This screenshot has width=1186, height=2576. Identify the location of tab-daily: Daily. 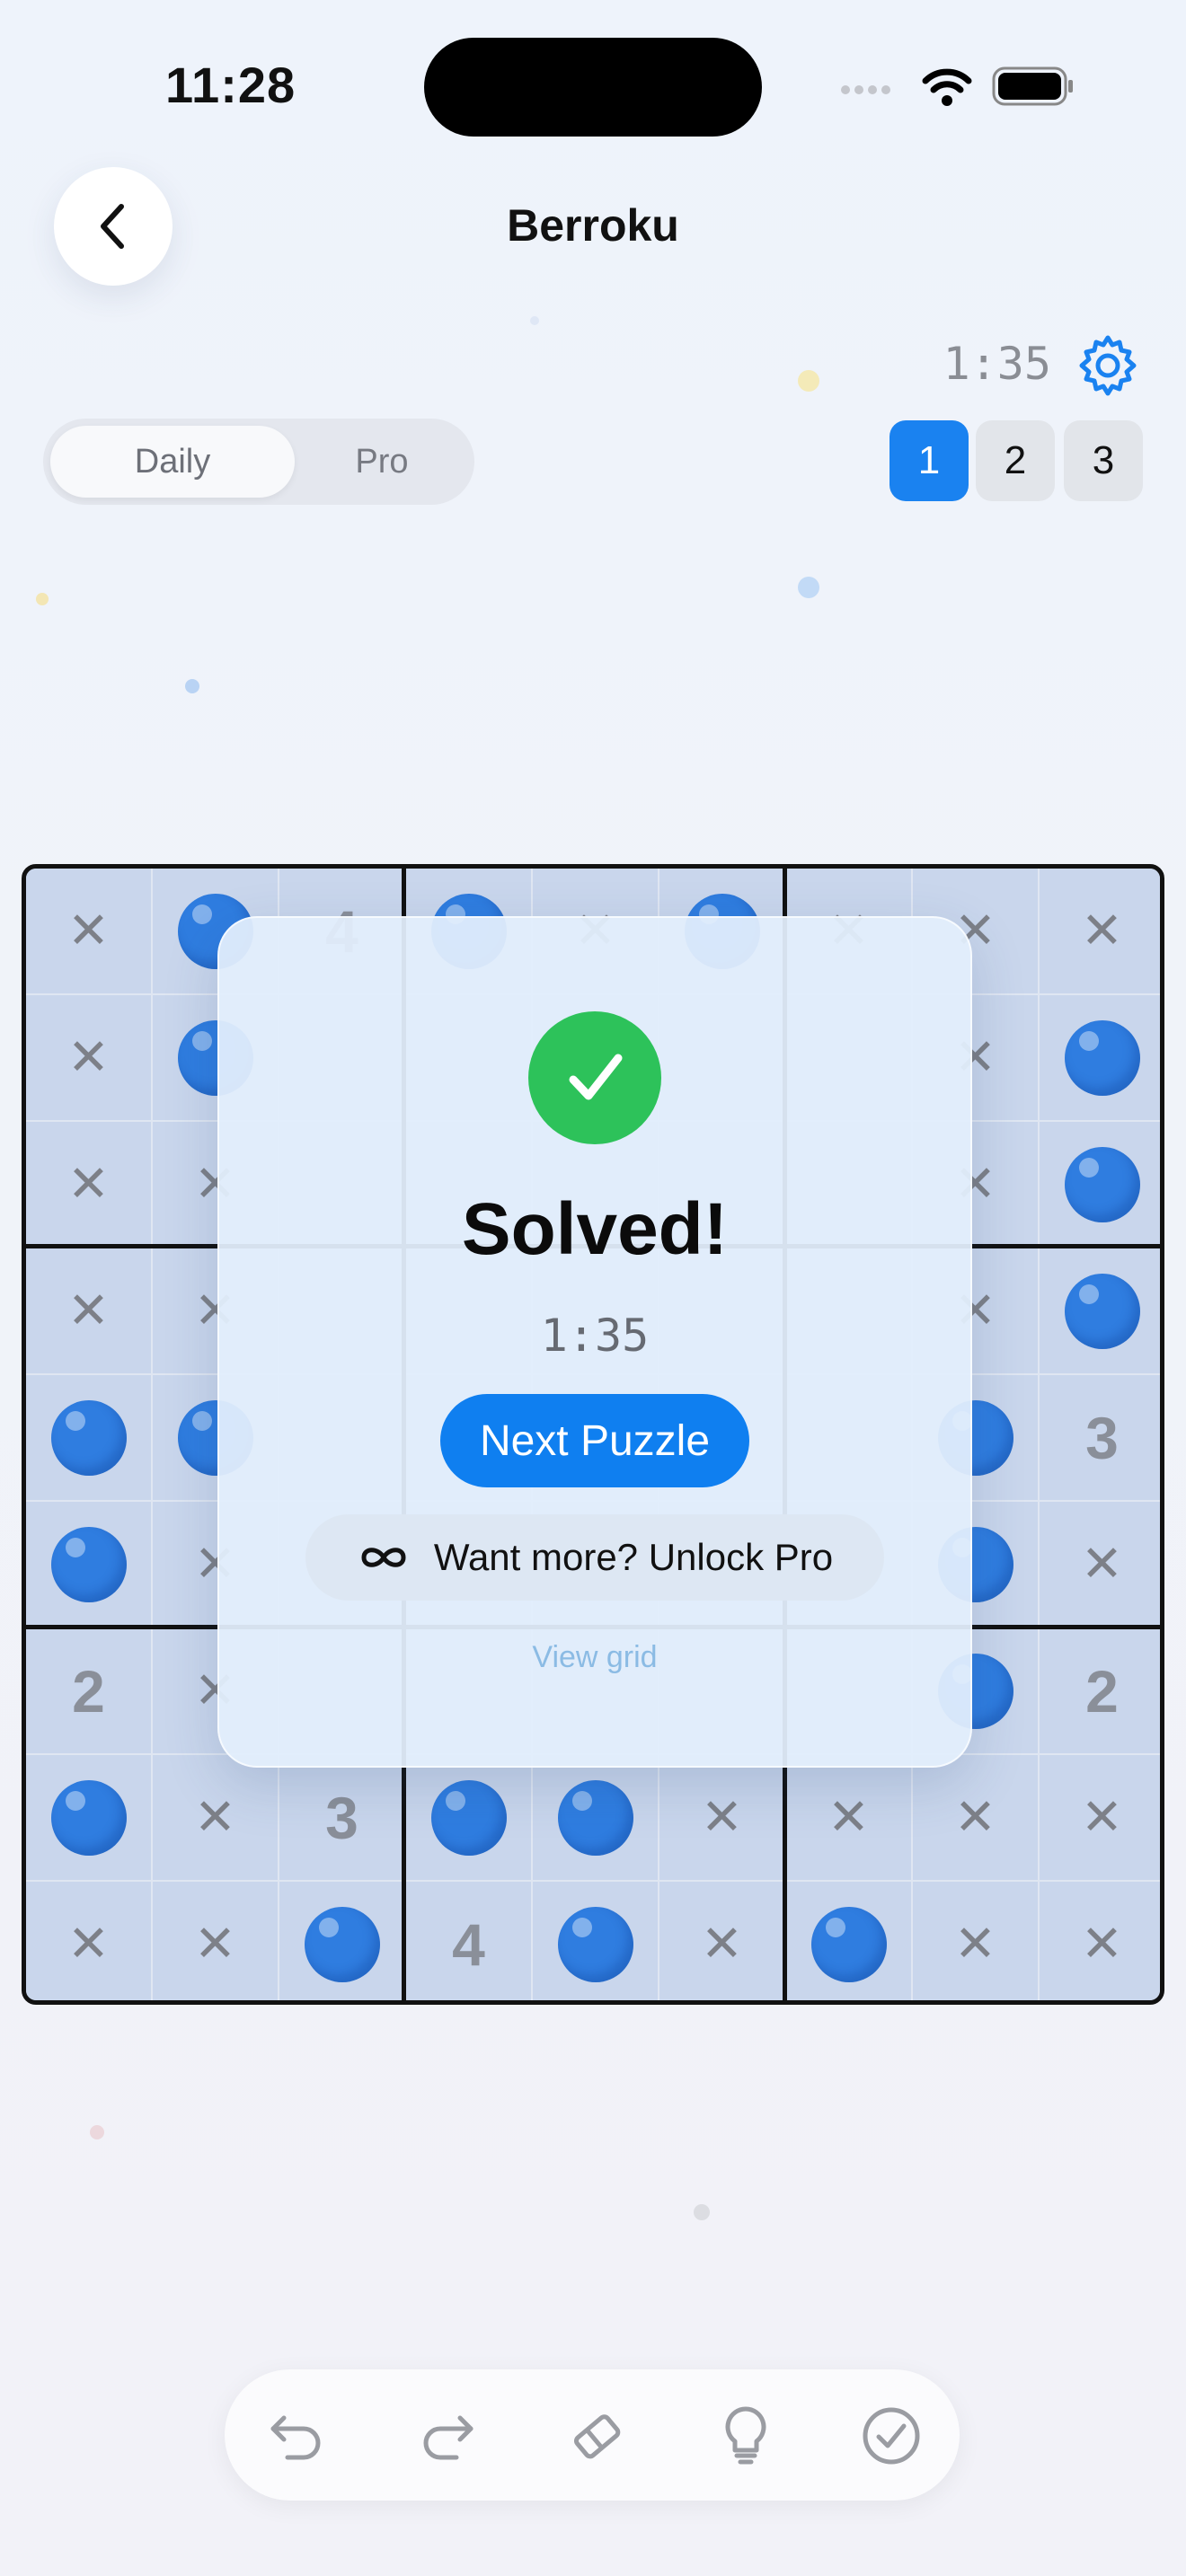
(172, 462).